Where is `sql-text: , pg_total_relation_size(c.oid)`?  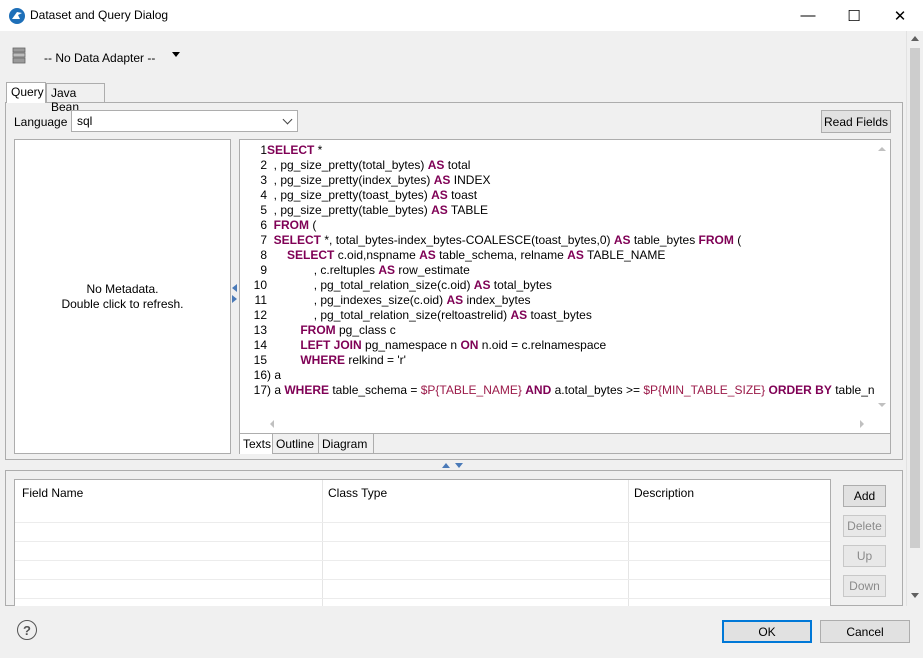
sql-text: , pg_total_relation_size(c.oid) is located at coordinates (393, 285).